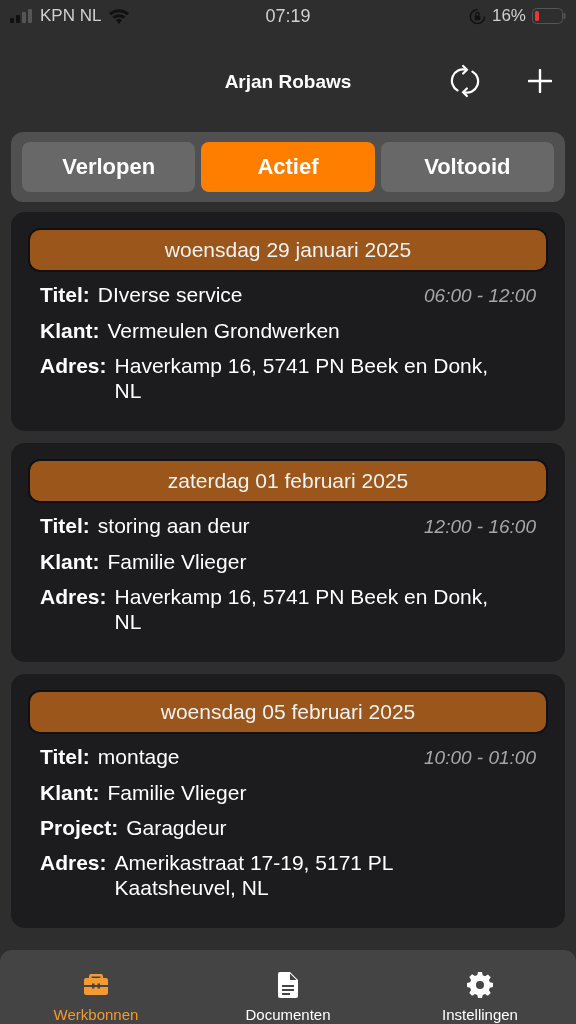 The image size is (576, 1024). What do you see at coordinates (224, 330) in the screenshot?
I see `field-value: Vermeulen Grondwerken` at bounding box center [224, 330].